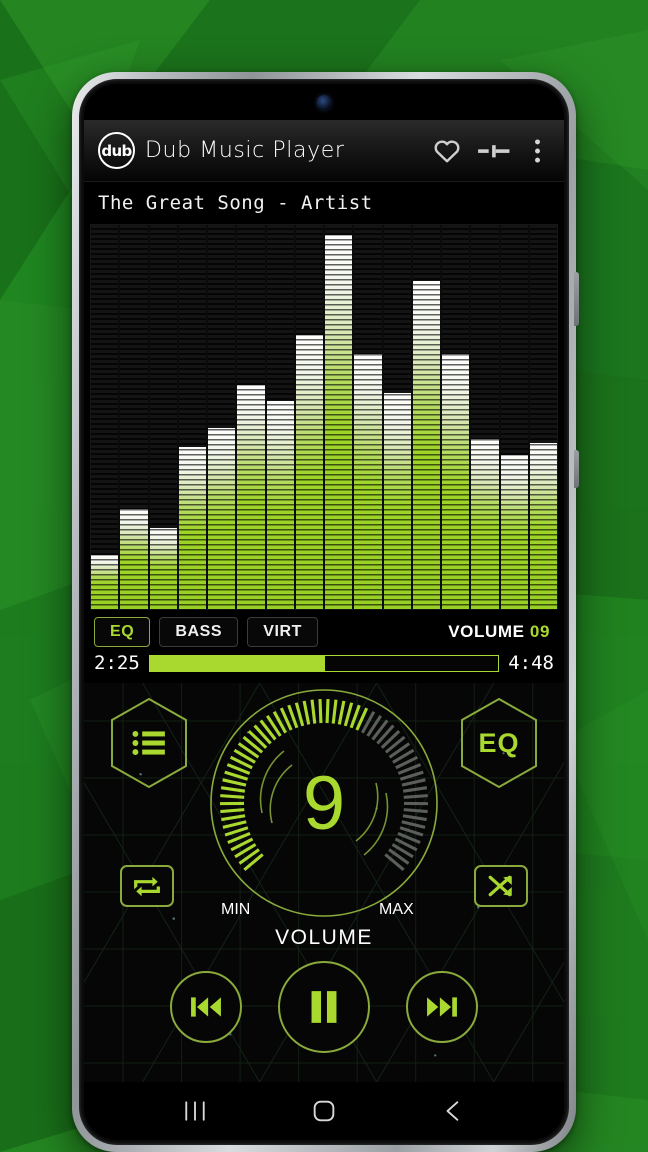 The image size is (648, 1152). Describe the element at coordinates (537, 151) in the screenshot. I see `more-vertical-icon` at that location.